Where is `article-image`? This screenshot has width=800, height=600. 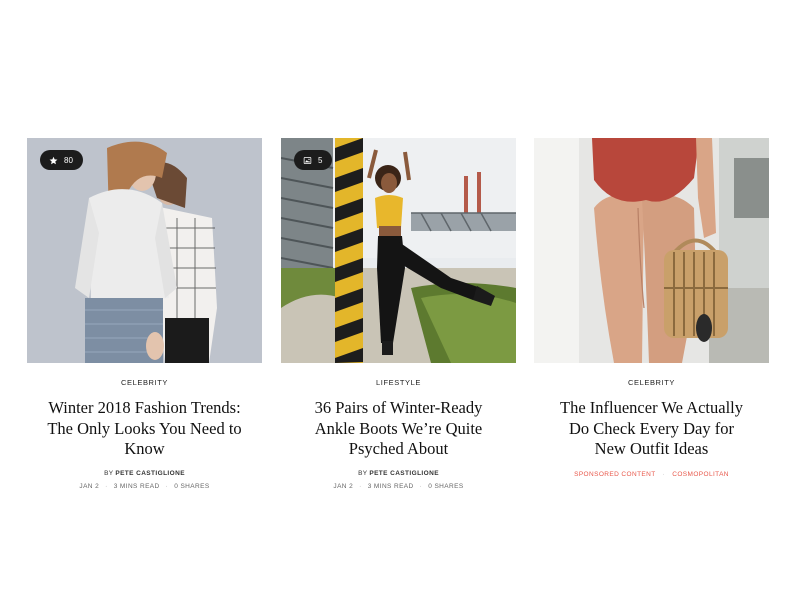
article-image is located at coordinates (651, 250).